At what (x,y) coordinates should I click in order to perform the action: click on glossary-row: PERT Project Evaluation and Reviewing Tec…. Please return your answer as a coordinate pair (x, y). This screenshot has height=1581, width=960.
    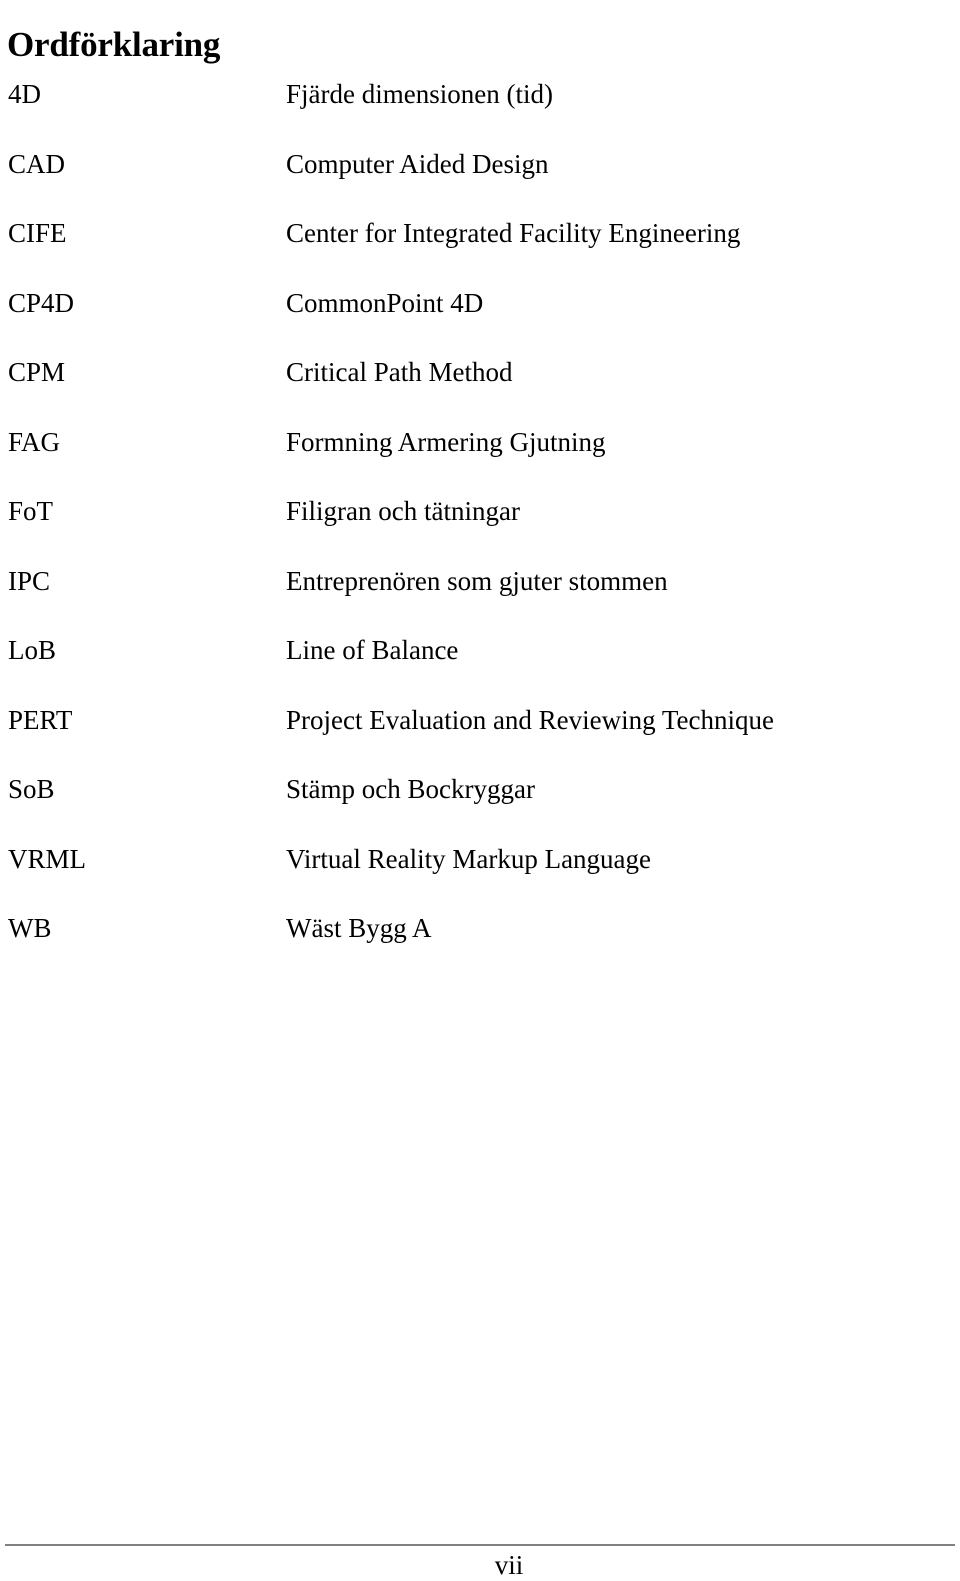
    Looking at the image, I should click on (480, 739).